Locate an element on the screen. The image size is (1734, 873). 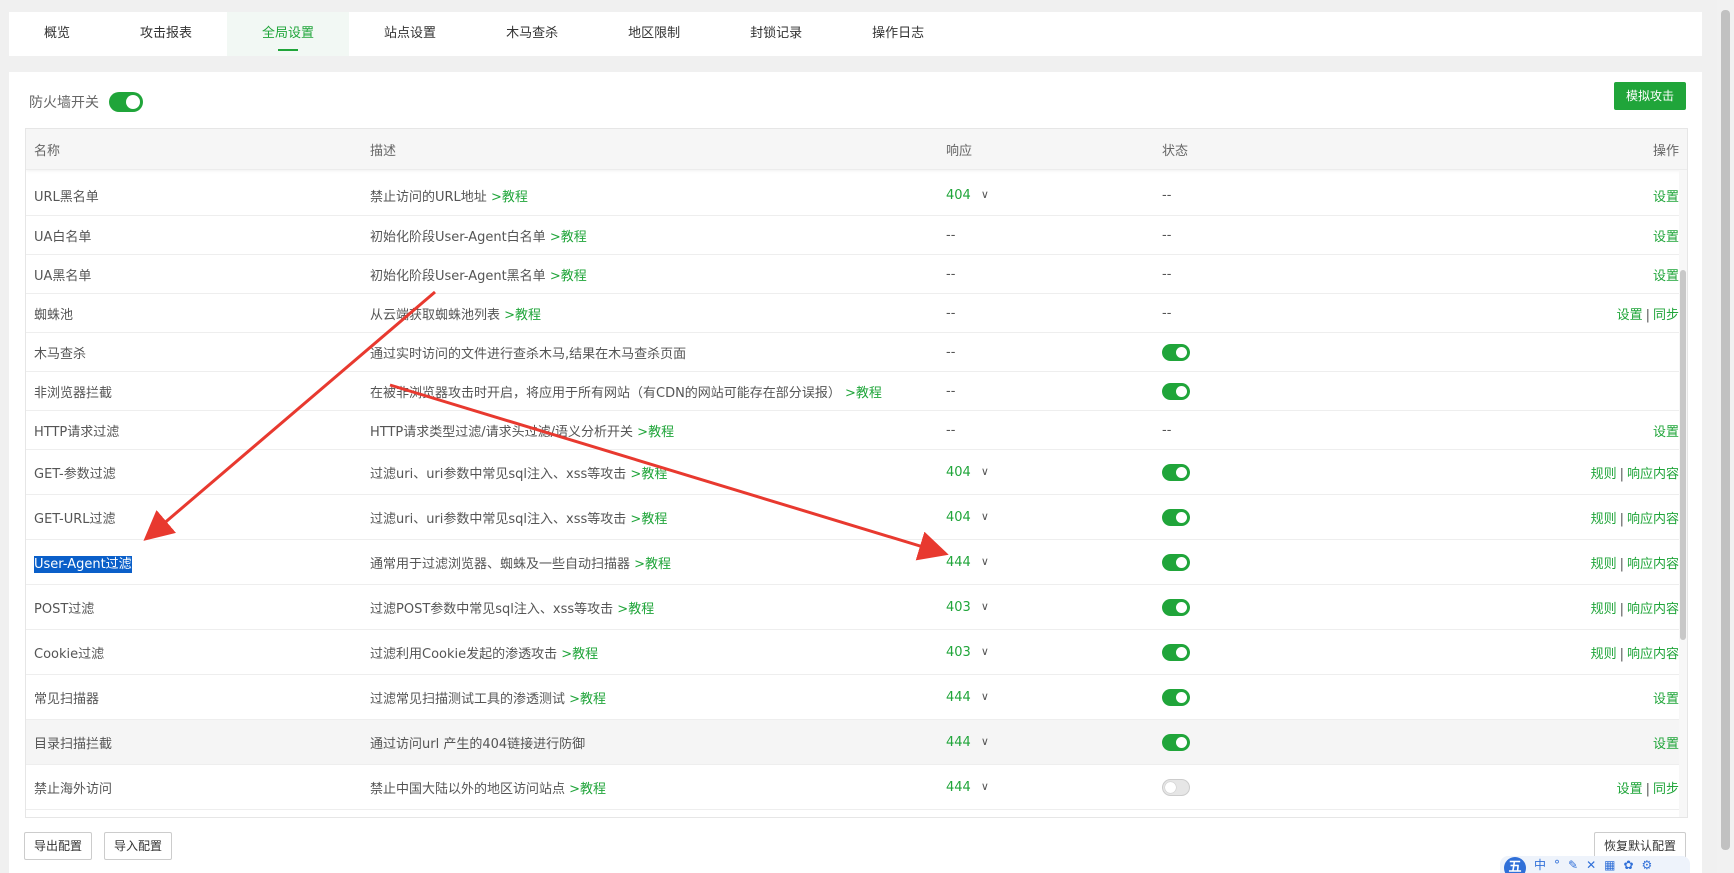
ime-punct-icon: ° is located at coordinates (1557, 865).